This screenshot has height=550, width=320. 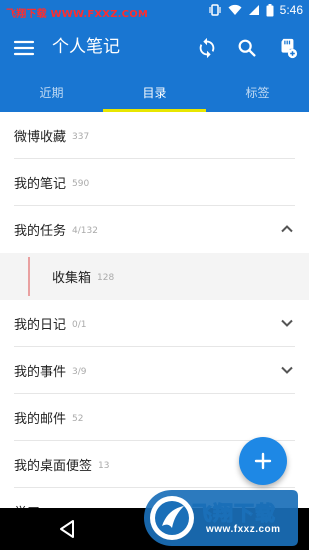 What do you see at coordinates (40, 137) in the screenshot?
I see `list-item-label: 微博收藏` at bounding box center [40, 137].